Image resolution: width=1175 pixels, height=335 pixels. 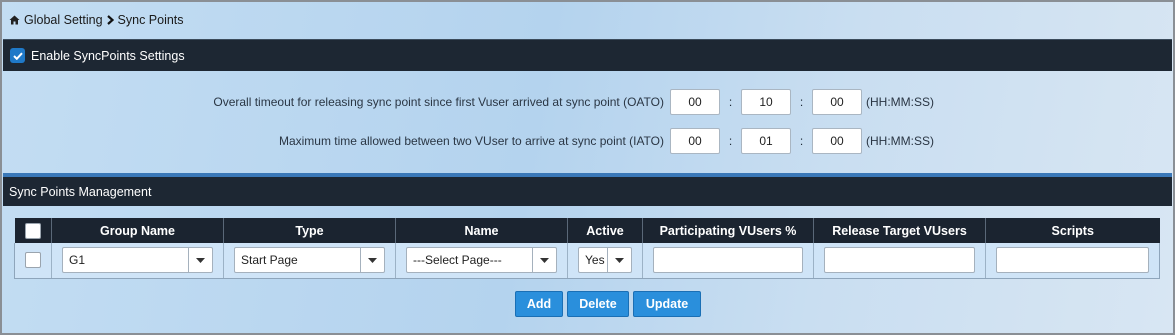 I want to click on scripts-cell, so click(x=1072, y=261).